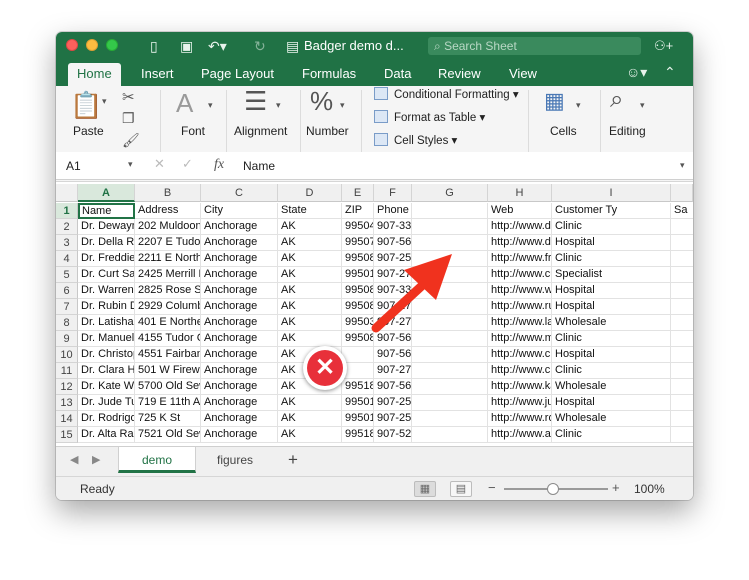  I want to click on share-user-icon: ⚇+, so click(663, 46).